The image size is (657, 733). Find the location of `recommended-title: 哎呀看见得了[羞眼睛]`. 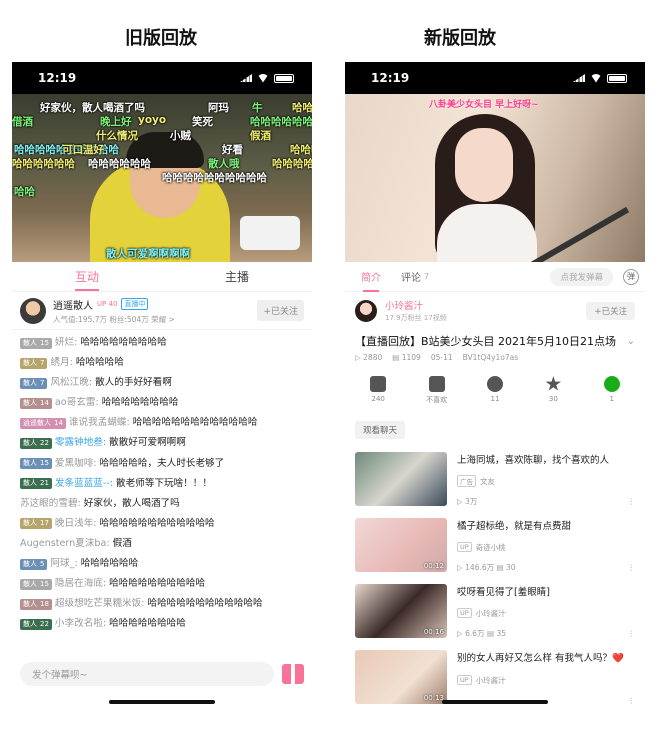

recommended-title: 哎呀看见得了[羞眼睛] is located at coordinates (503, 592).